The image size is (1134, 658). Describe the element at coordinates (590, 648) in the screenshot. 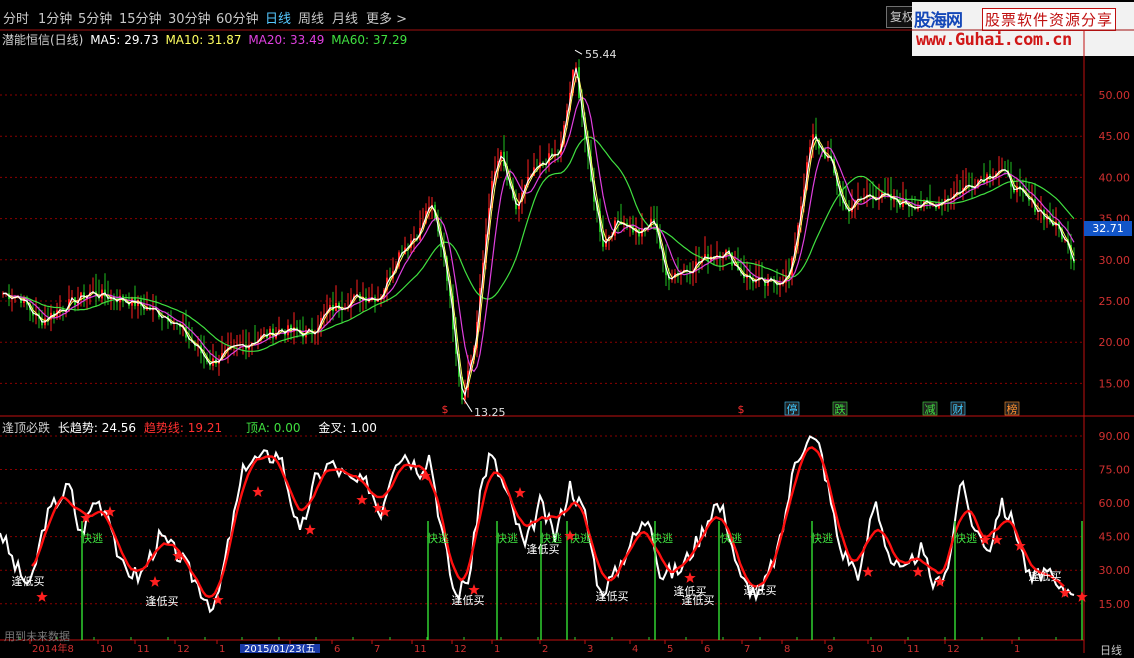

I see `time-tick-label: 3` at that location.